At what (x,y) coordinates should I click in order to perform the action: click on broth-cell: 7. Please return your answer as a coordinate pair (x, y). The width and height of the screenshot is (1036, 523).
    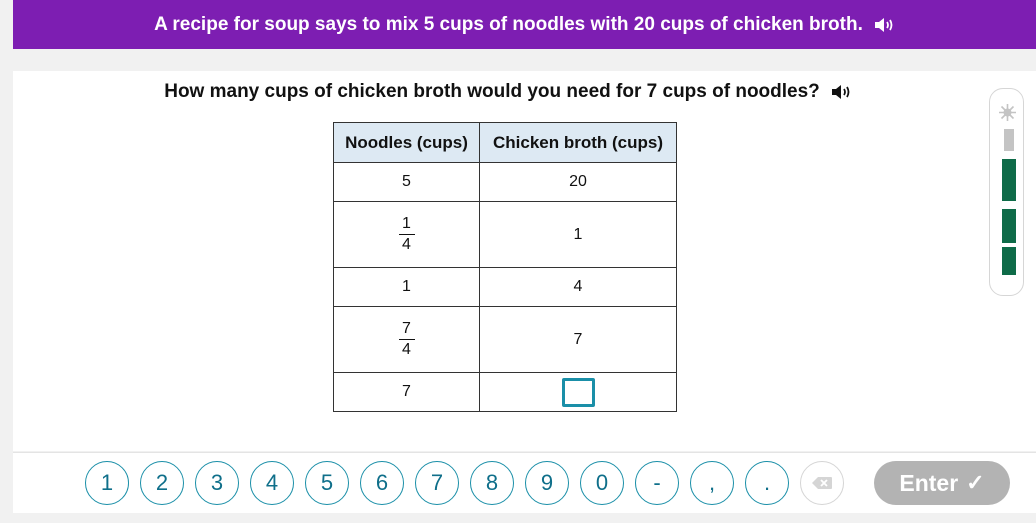
    Looking at the image, I should click on (578, 339).